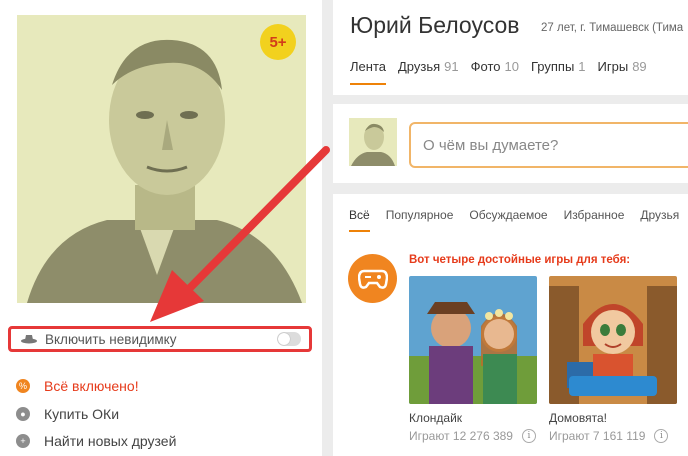 The width and height of the screenshot is (688, 456). I want to click on games-title: Вот четыре достойные игры для тебя:, so click(520, 260).